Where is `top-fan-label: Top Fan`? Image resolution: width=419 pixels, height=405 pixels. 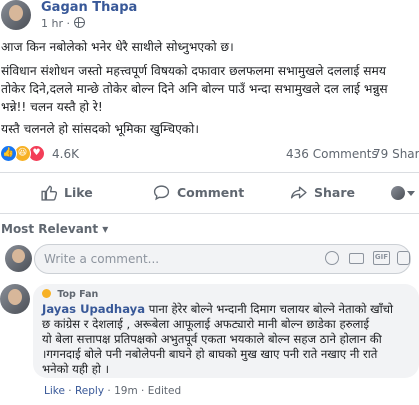
top-fan-label: Top Fan is located at coordinates (78, 294).